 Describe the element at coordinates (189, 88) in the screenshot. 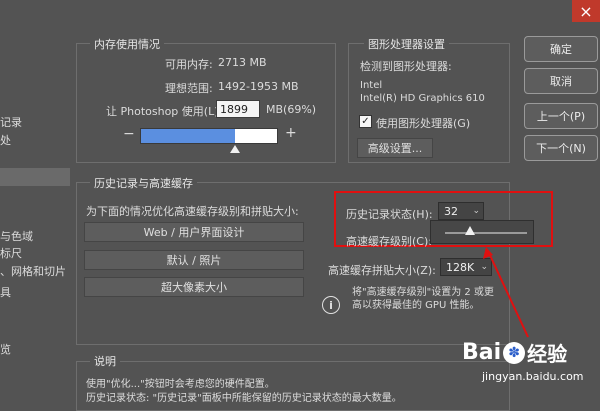

I see `ideal-range-label: 理想范围:` at that location.